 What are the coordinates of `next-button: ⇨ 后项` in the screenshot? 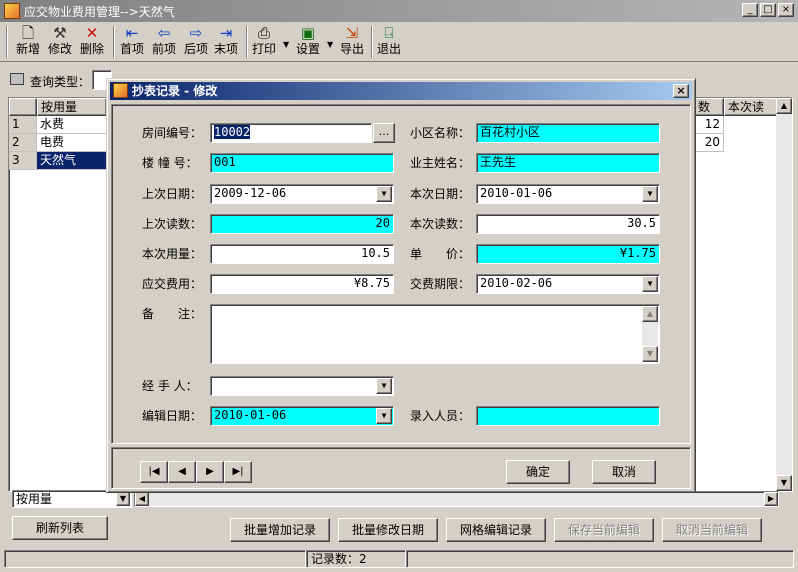 It's located at (196, 42).